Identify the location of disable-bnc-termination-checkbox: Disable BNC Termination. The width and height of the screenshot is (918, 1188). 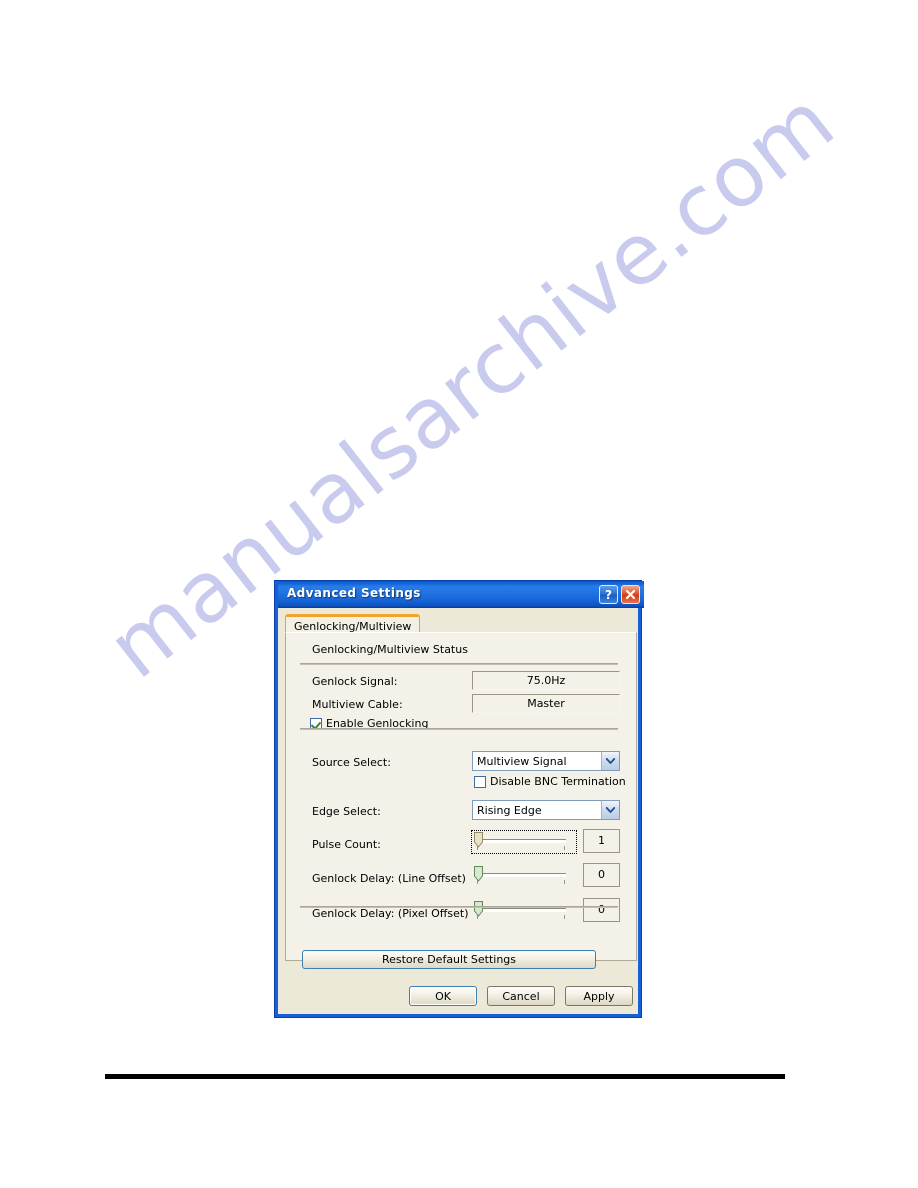
(550, 781).